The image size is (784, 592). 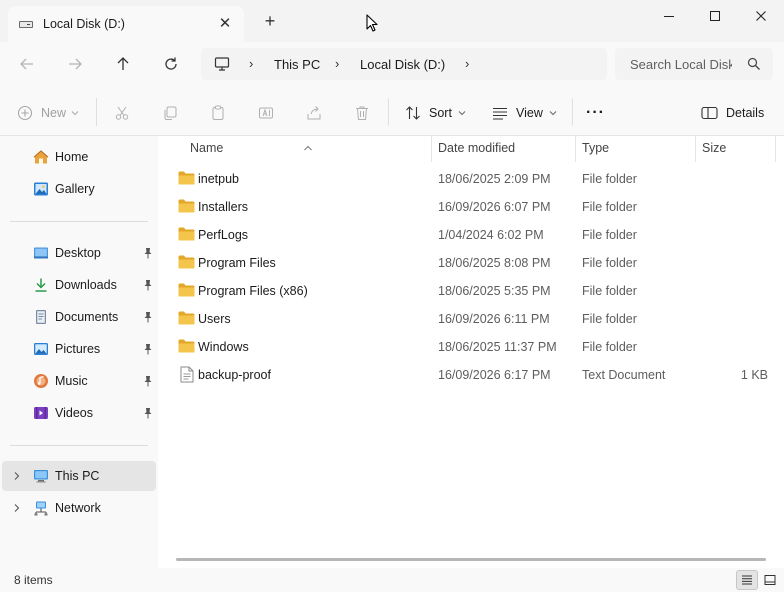 I want to click on delete-button, so click(x=362, y=113).